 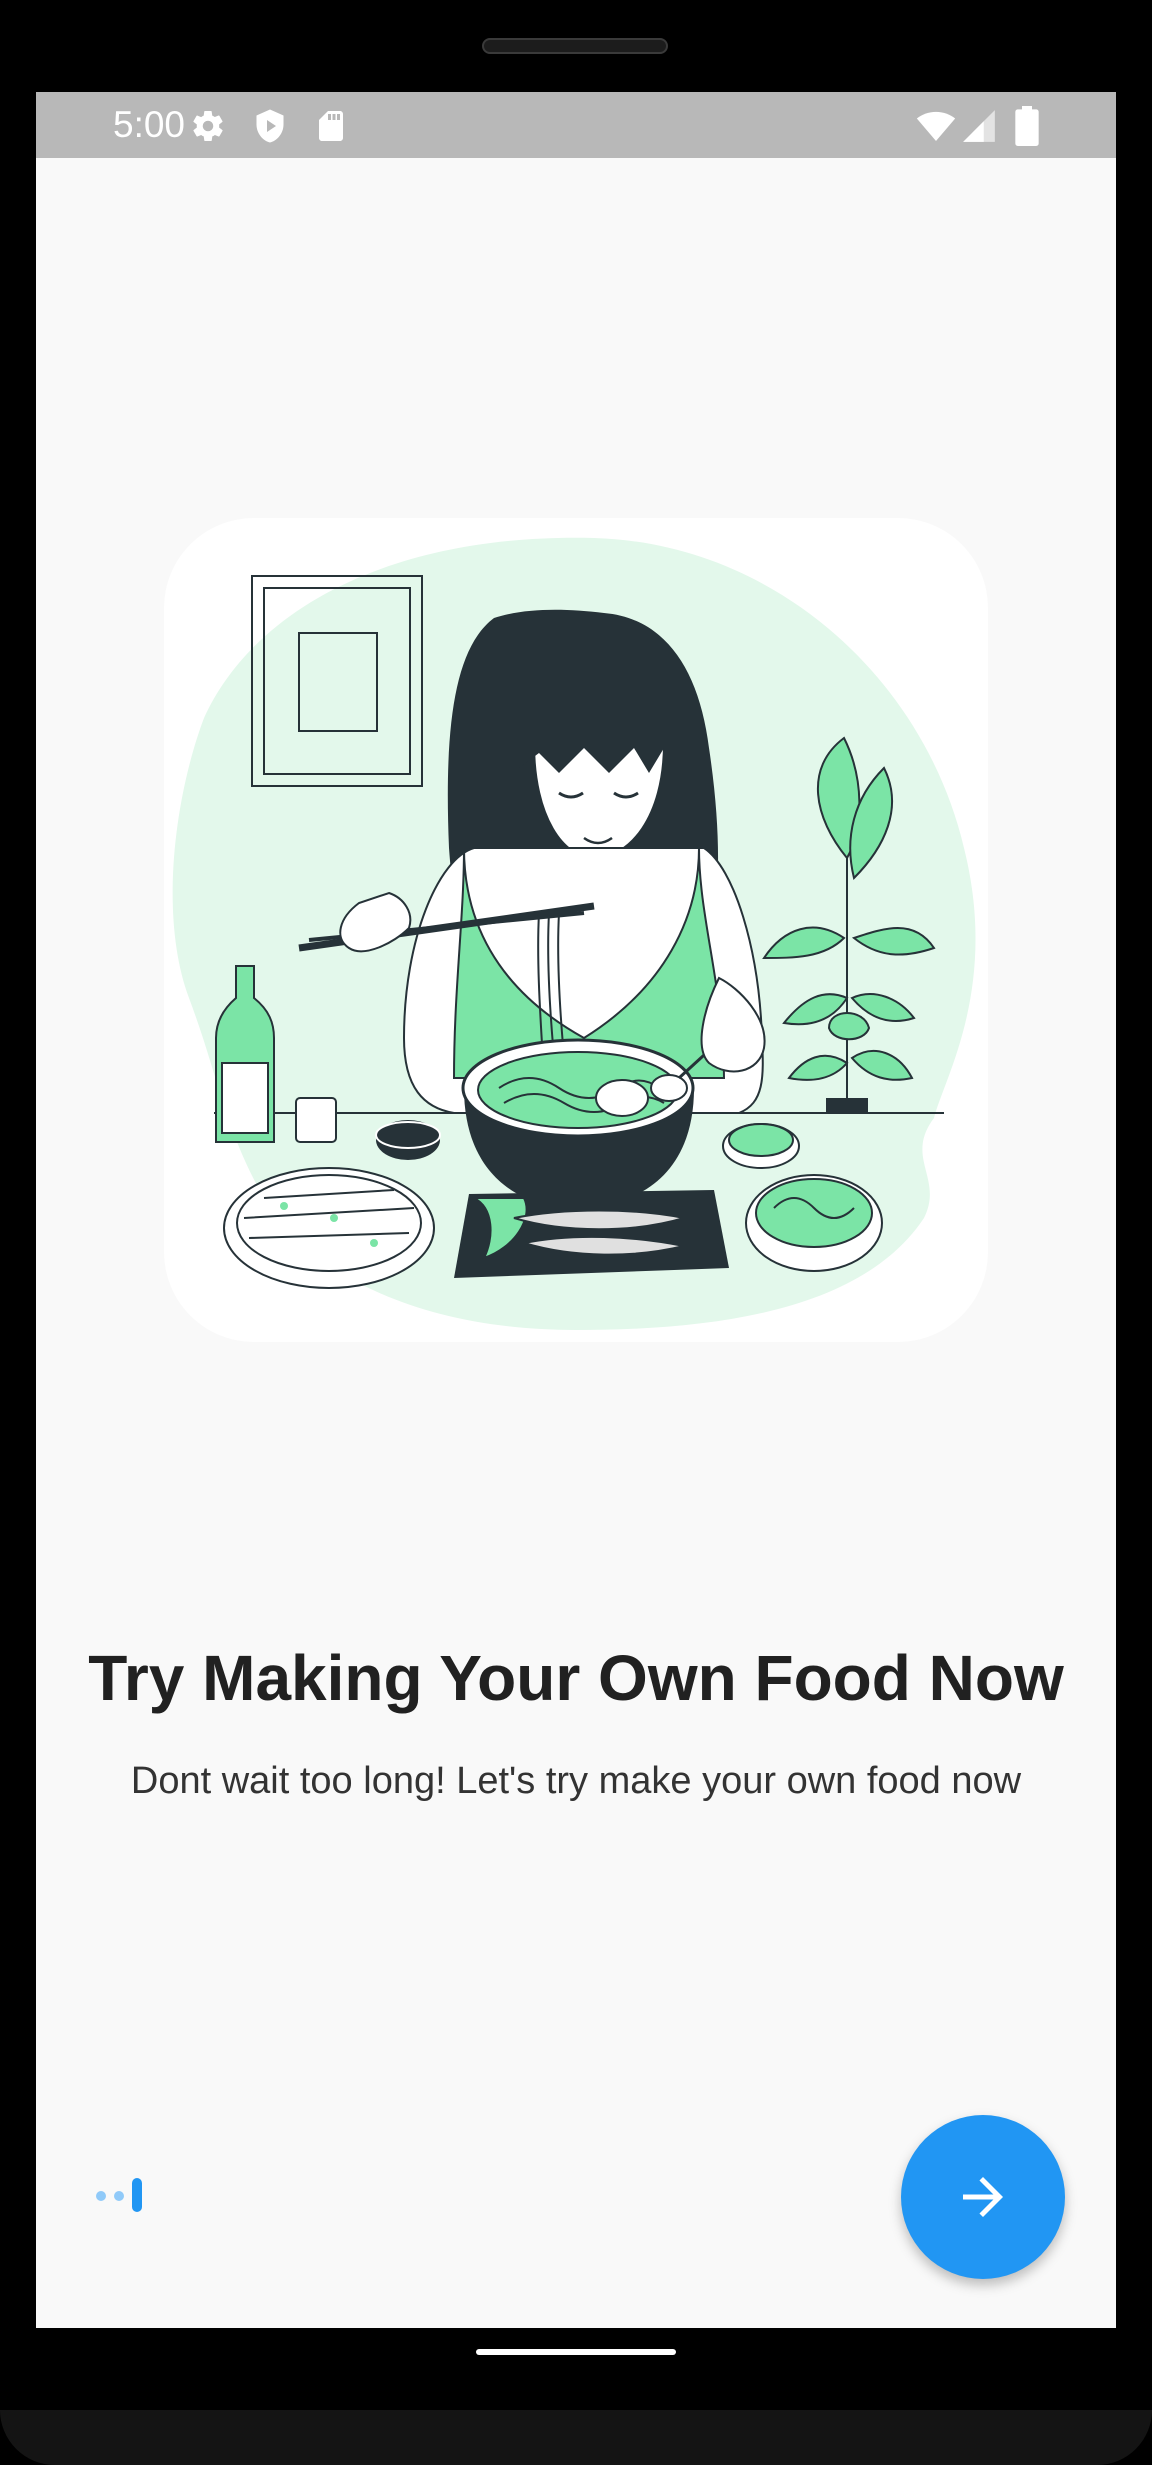 I want to click on shield-play-icon, so click(x=270, y=126).